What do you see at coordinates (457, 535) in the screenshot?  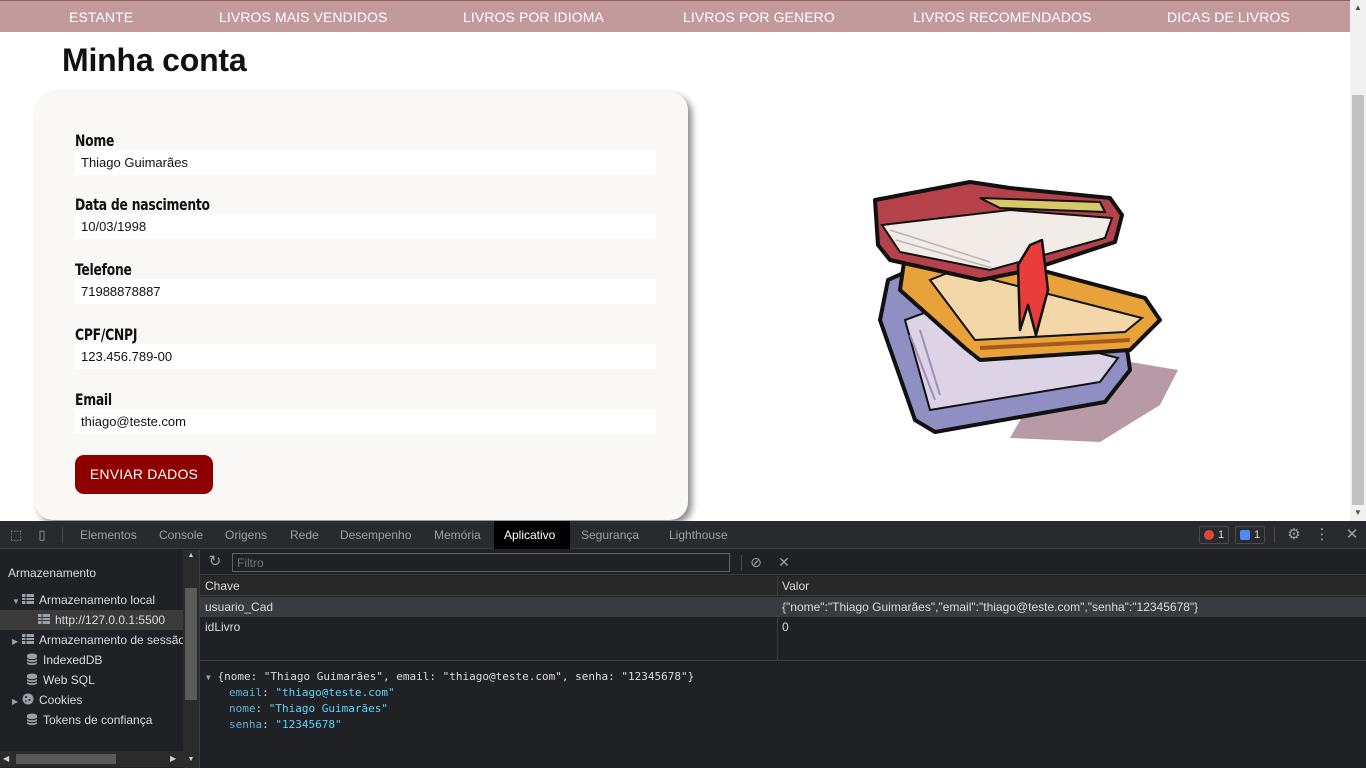 I see `tab-memoria: Memória` at bounding box center [457, 535].